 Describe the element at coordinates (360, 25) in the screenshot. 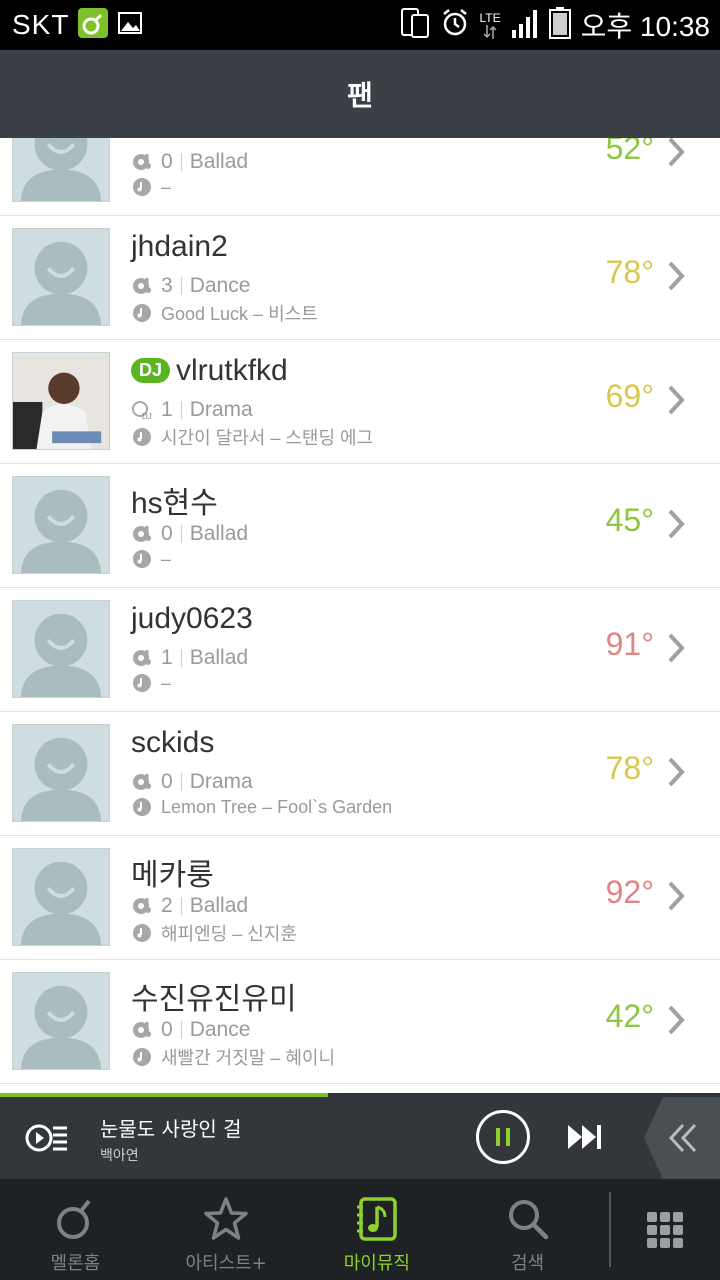

I see `status-bar: SKT LTE 오후 10:38` at that location.